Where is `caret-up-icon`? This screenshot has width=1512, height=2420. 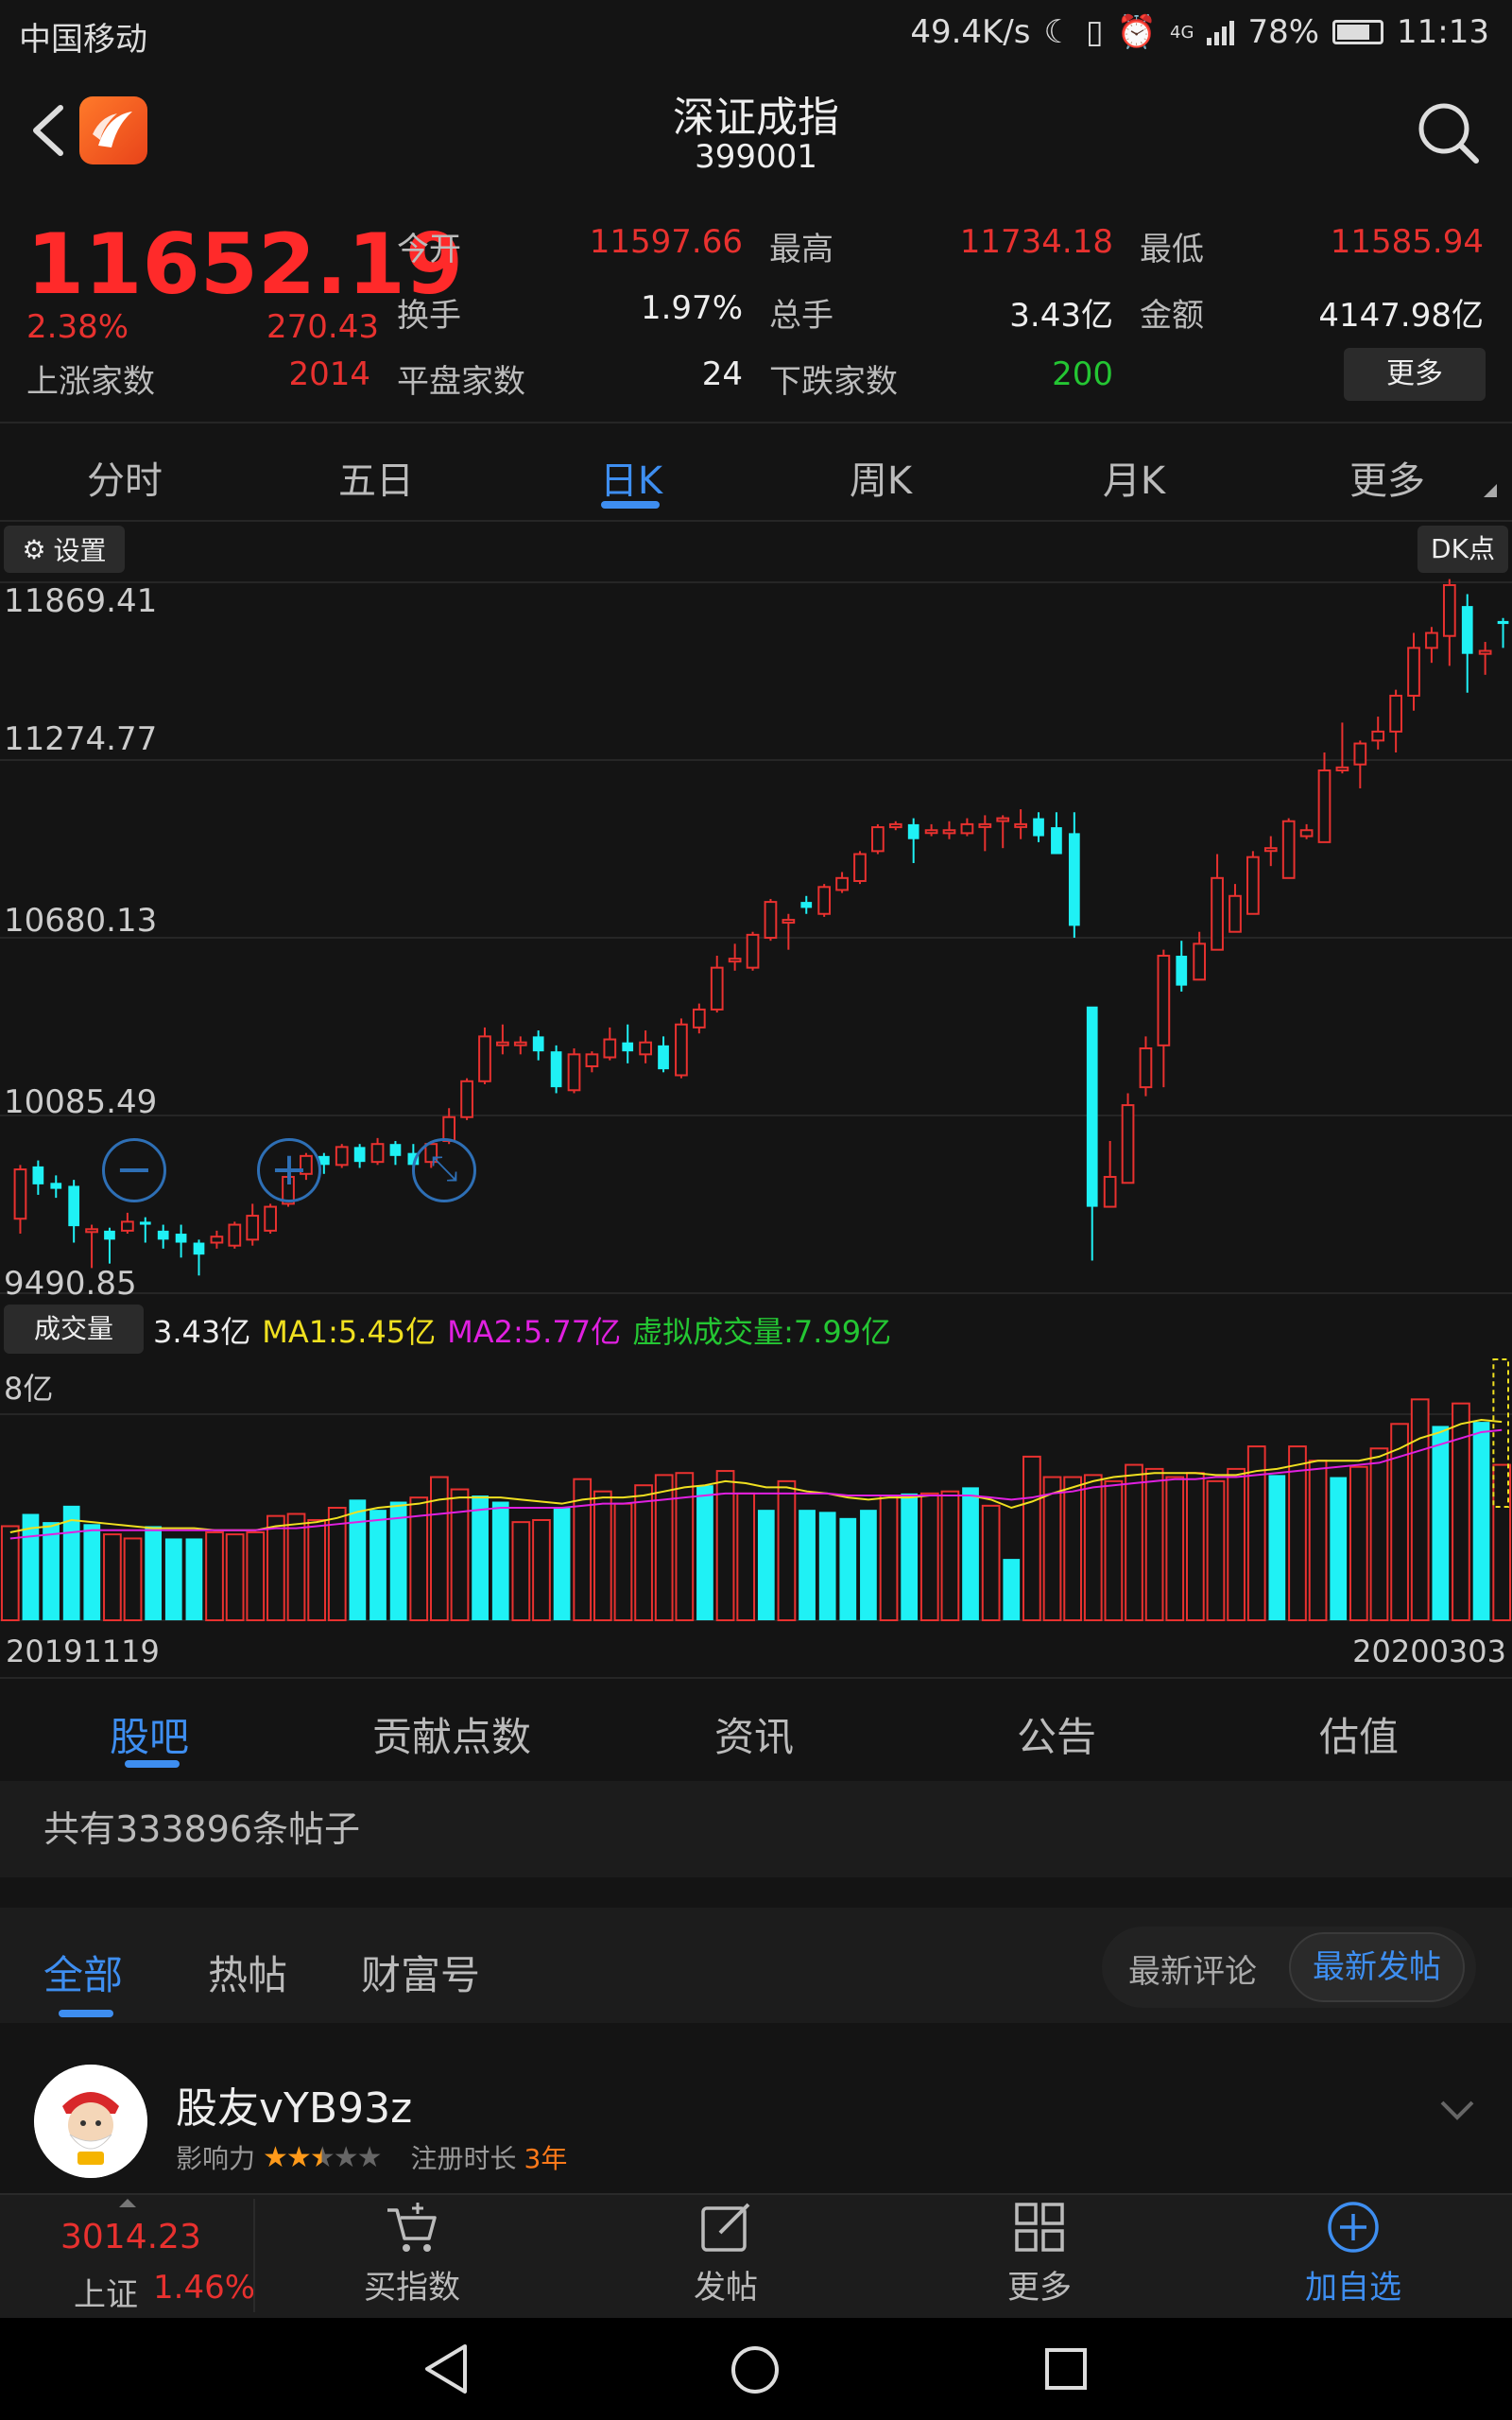 caret-up-icon is located at coordinates (127, 2203).